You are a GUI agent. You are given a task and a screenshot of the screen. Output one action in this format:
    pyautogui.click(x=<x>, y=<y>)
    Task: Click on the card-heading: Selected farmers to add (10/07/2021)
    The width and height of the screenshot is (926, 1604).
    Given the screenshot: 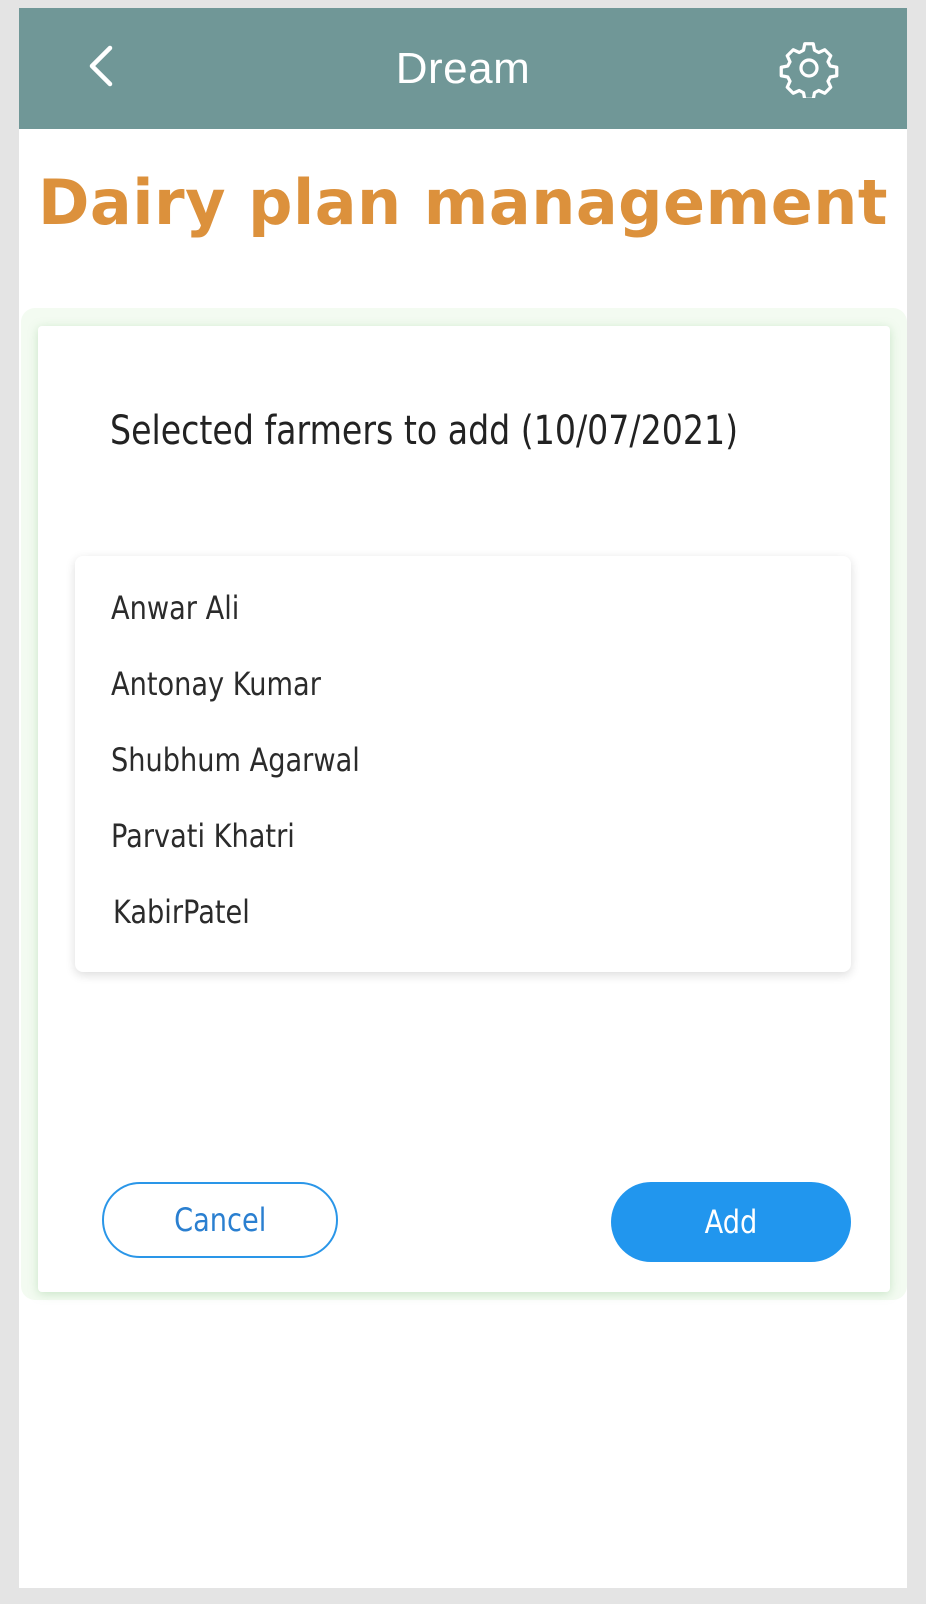 What is the action you would take?
    pyautogui.click(x=424, y=431)
    